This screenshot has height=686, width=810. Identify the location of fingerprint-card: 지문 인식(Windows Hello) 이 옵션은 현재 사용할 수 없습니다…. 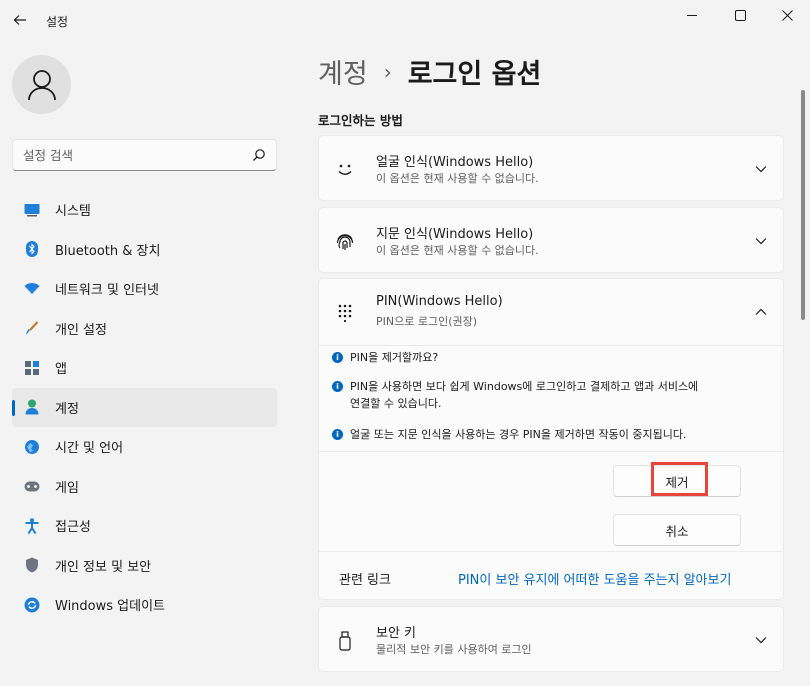
(551, 240).